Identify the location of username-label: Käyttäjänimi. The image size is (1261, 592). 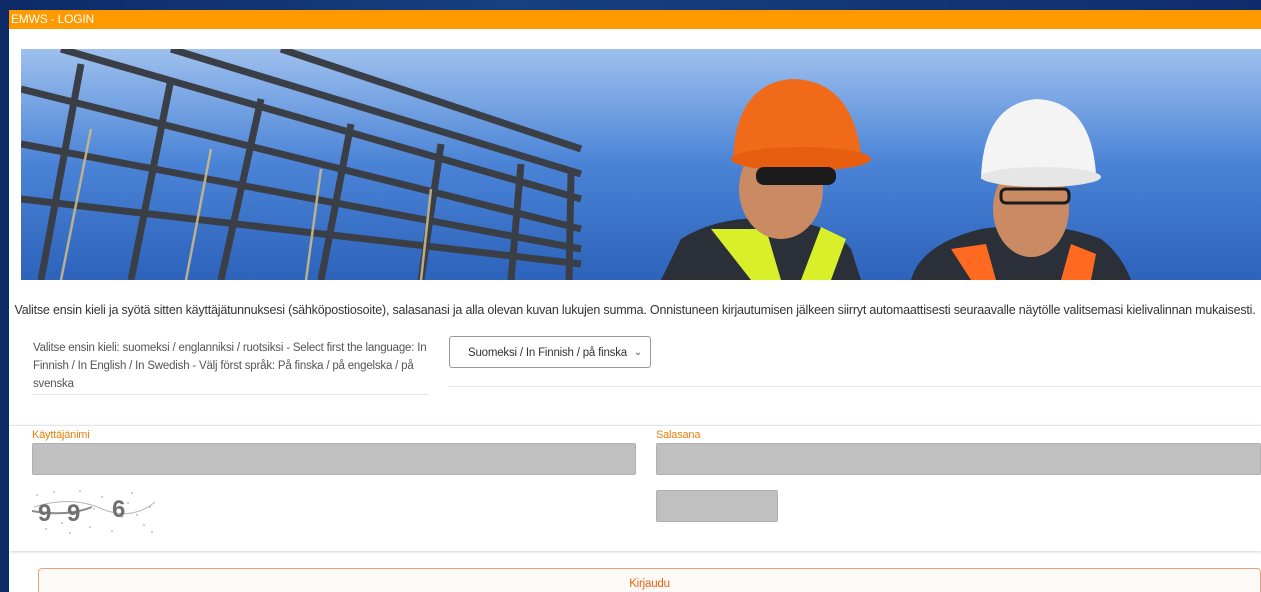
(61, 435).